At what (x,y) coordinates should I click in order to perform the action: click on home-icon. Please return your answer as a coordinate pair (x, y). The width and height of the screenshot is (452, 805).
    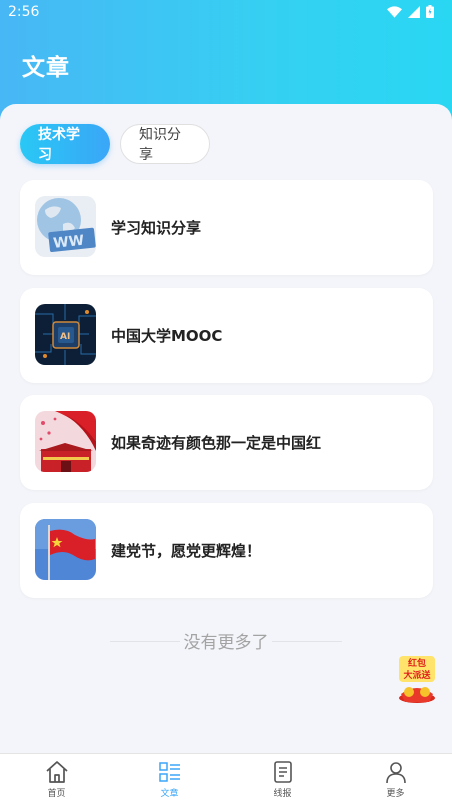
    Looking at the image, I should click on (56, 772).